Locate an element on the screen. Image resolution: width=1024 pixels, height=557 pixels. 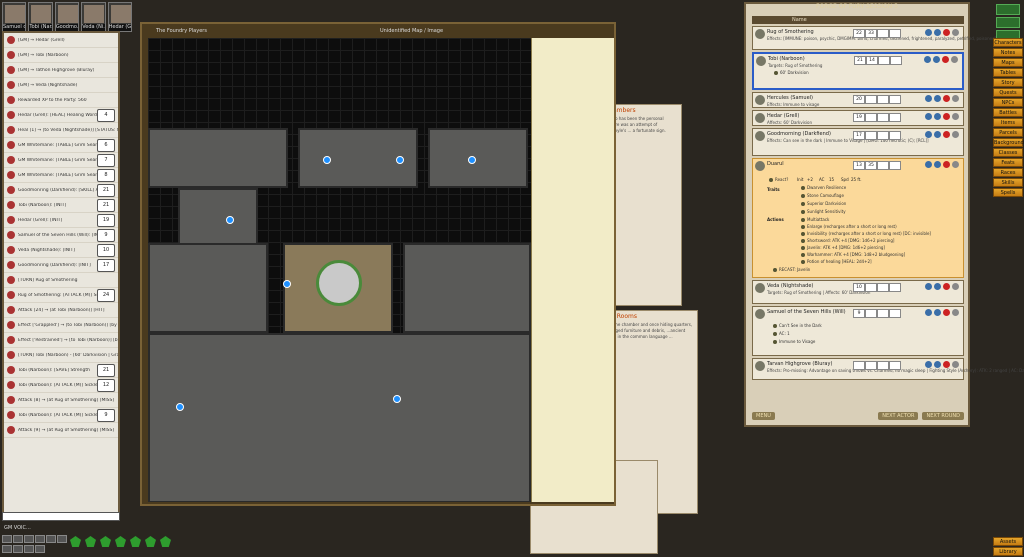
trait-entry: Stone Camouflage is located at coordinates (822, 195).